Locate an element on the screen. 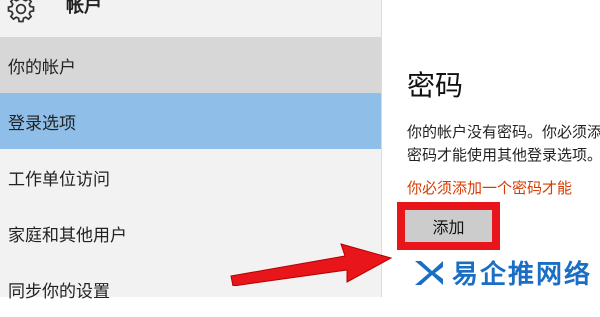 The image size is (600, 317). sidebar-item-work-access: 工作单位访问 is located at coordinates (190, 177).